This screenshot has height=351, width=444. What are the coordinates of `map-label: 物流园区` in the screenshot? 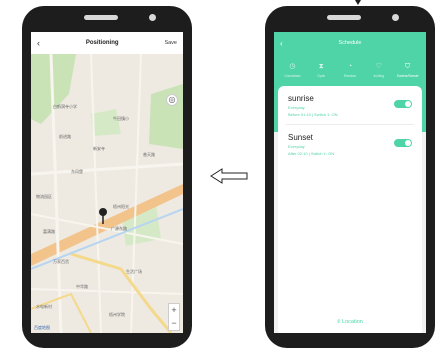 It's located at (44, 196).